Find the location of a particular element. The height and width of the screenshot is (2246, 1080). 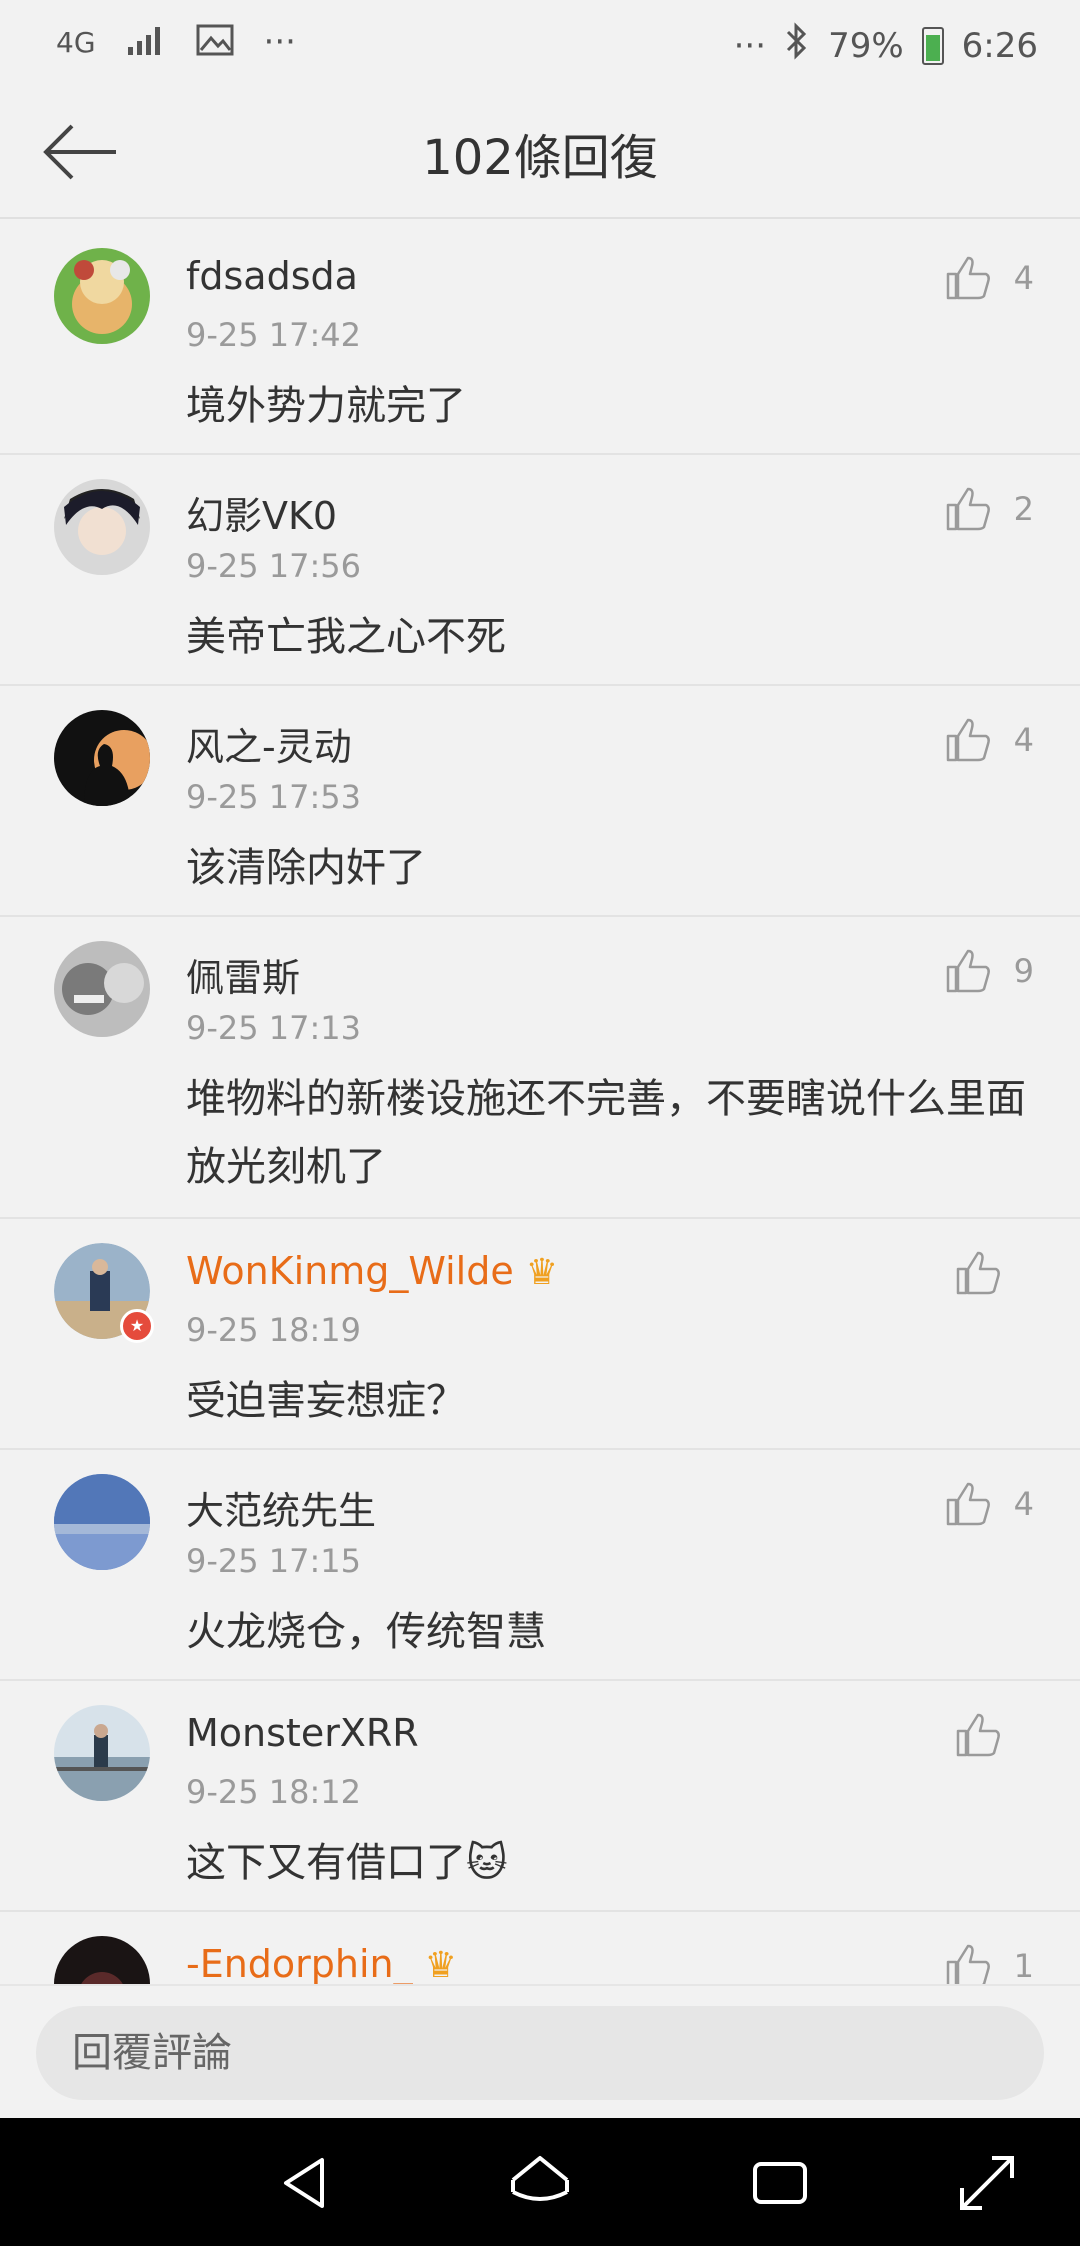

comment-timestamp: 9-25 17:15 is located at coordinates (274, 1561).